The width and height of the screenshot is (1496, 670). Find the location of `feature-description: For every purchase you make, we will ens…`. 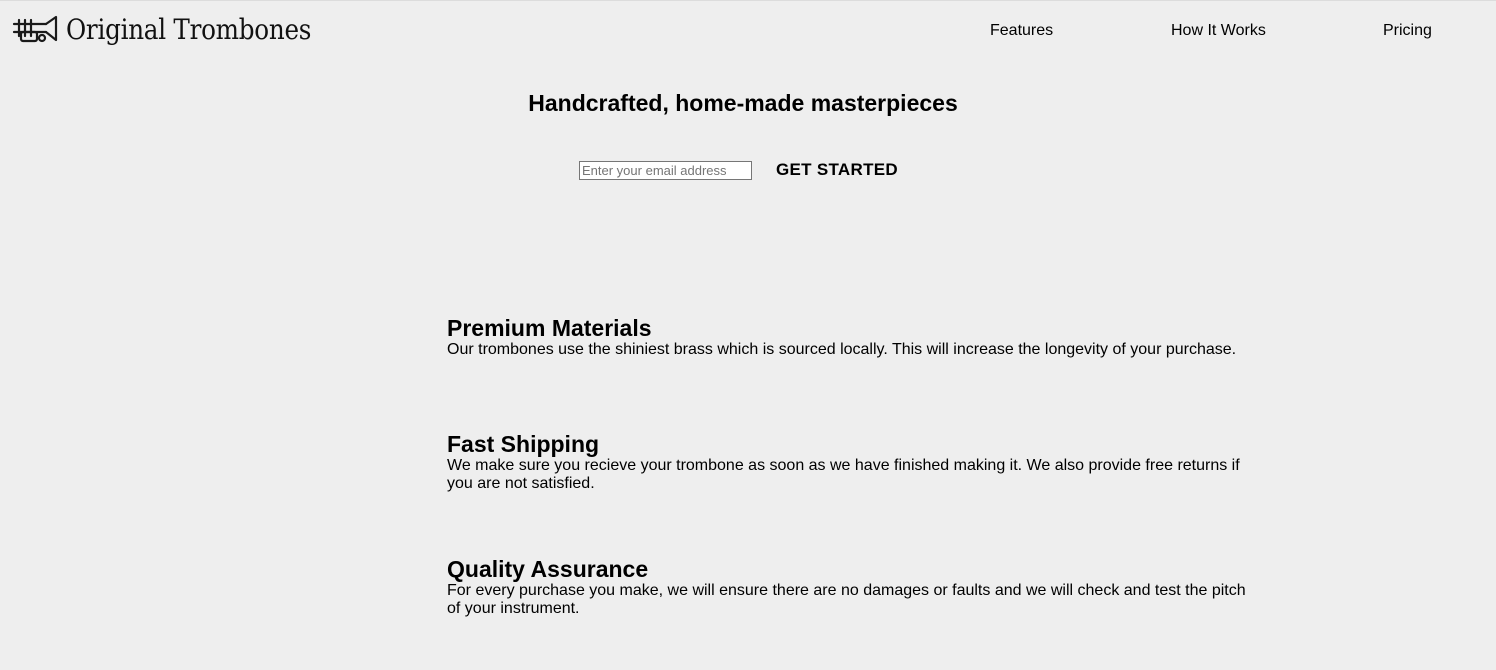

feature-description: For every purchase you make, we will ens… is located at coordinates (846, 599).